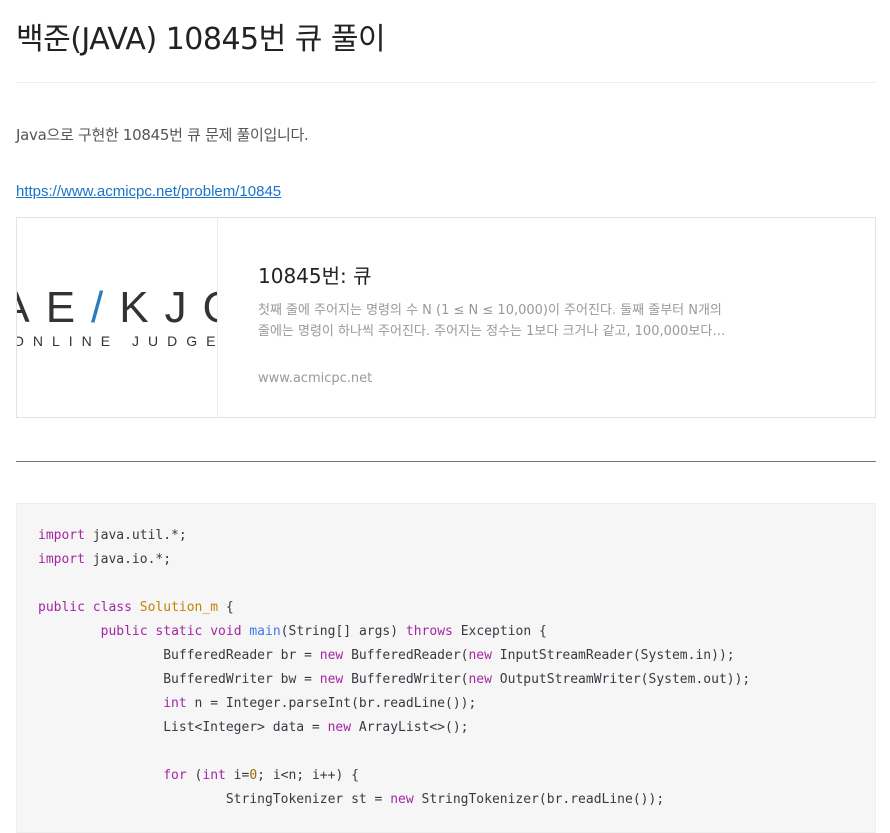  Describe the element at coordinates (331, 703) in the screenshot. I see `code-token: n = Integer.parseInt(br.readLine());` at that location.